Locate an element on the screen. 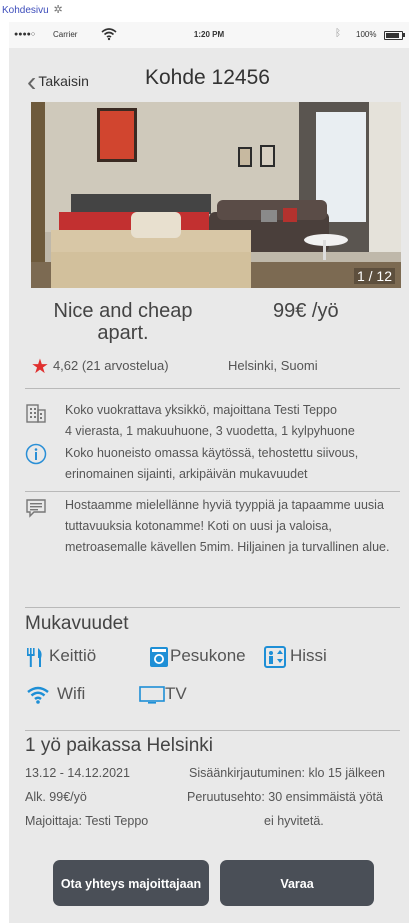  window-title: Kohdesivu is located at coordinates (25, 10).